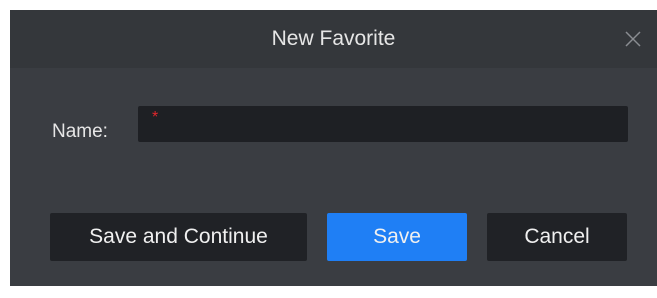  What do you see at coordinates (397, 237) in the screenshot?
I see `save-button: Save` at bounding box center [397, 237].